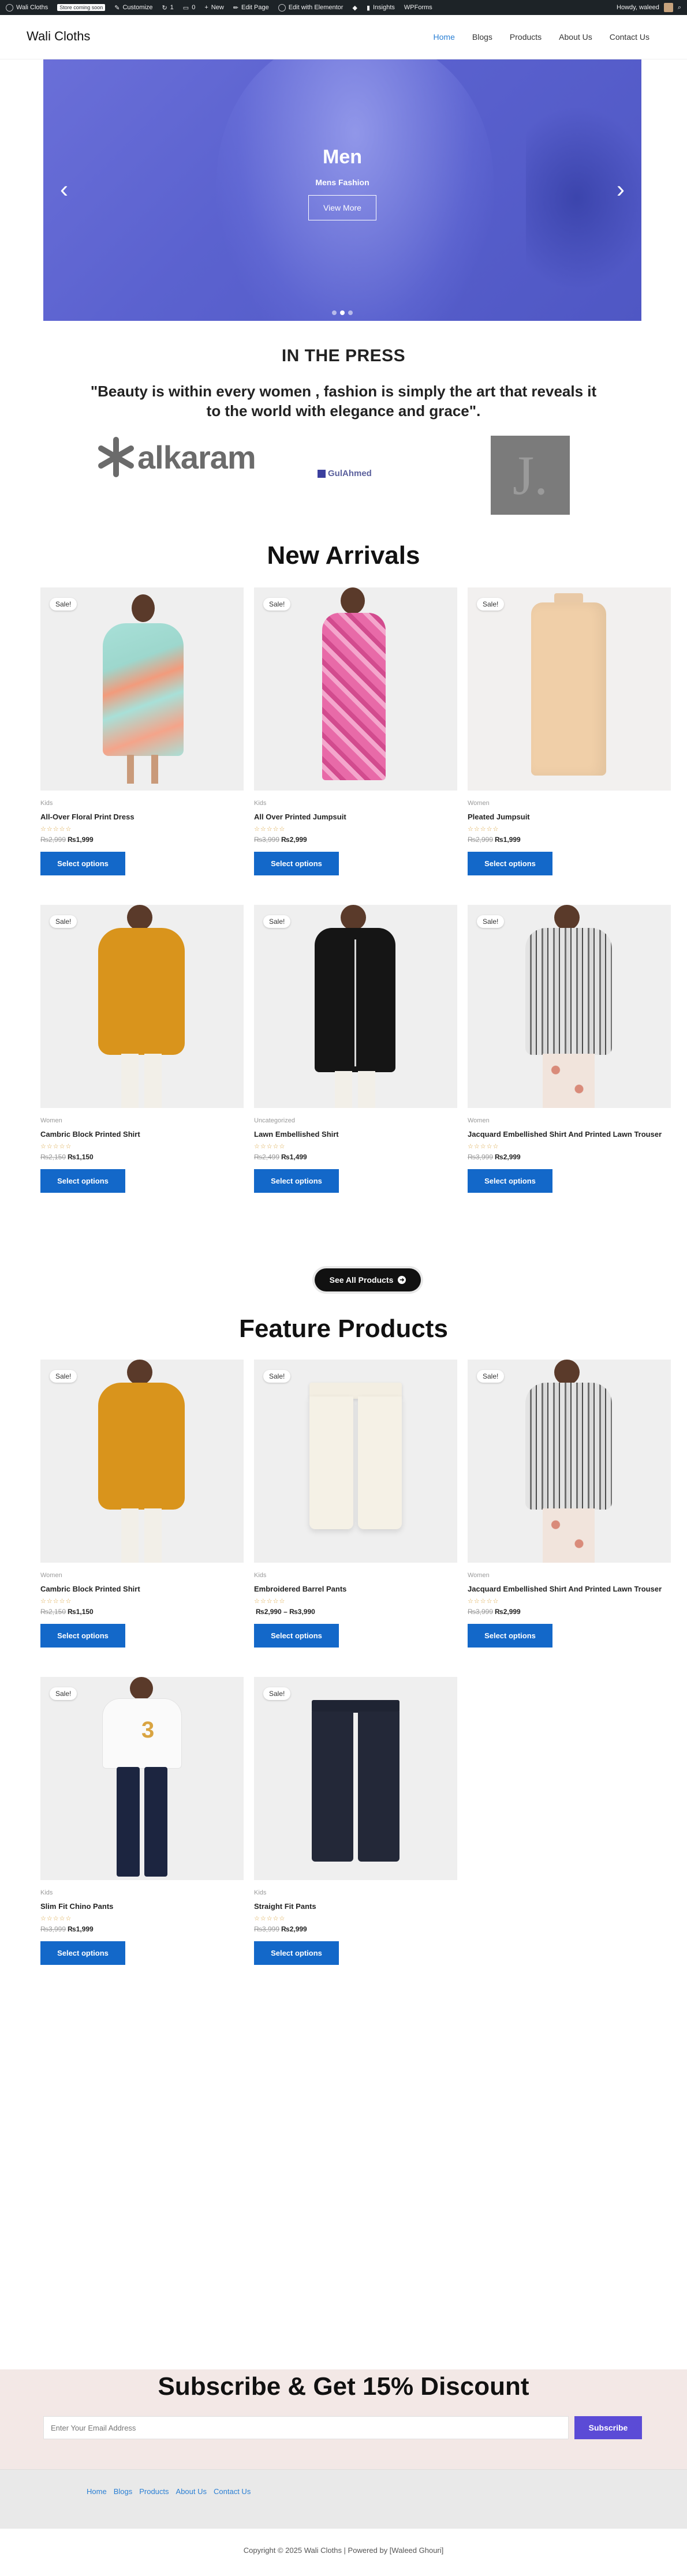 This screenshot has height=2576, width=687. I want to click on admin-comments: ▭ 0, so click(189, 8).